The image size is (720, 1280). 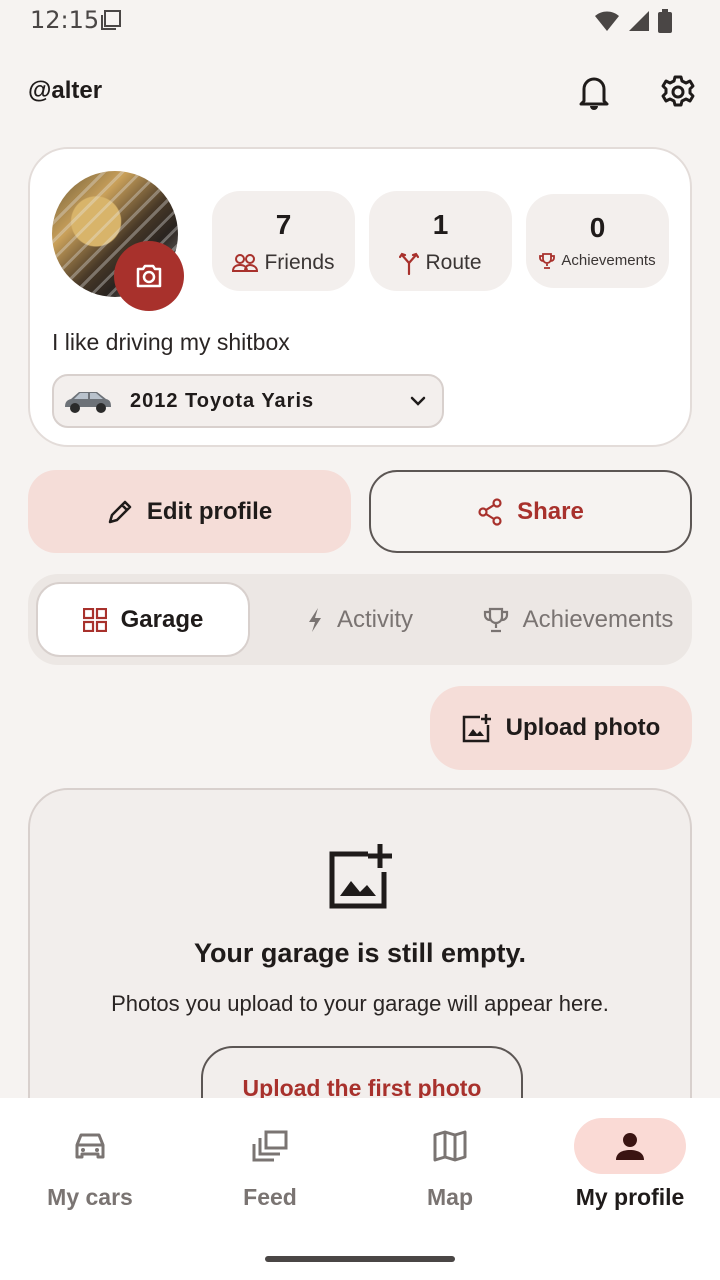 What do you see at coordinates (665, 21) in the screenshot?
I see `battery-icon` at bounding box center [665, 21].